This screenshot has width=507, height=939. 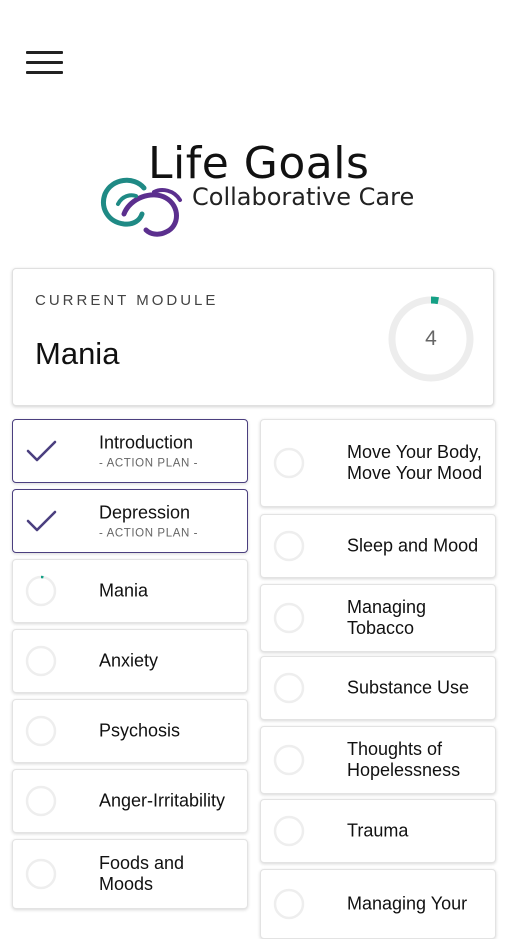 I want to click on module-title: Mania, so click(x=124, y=590).